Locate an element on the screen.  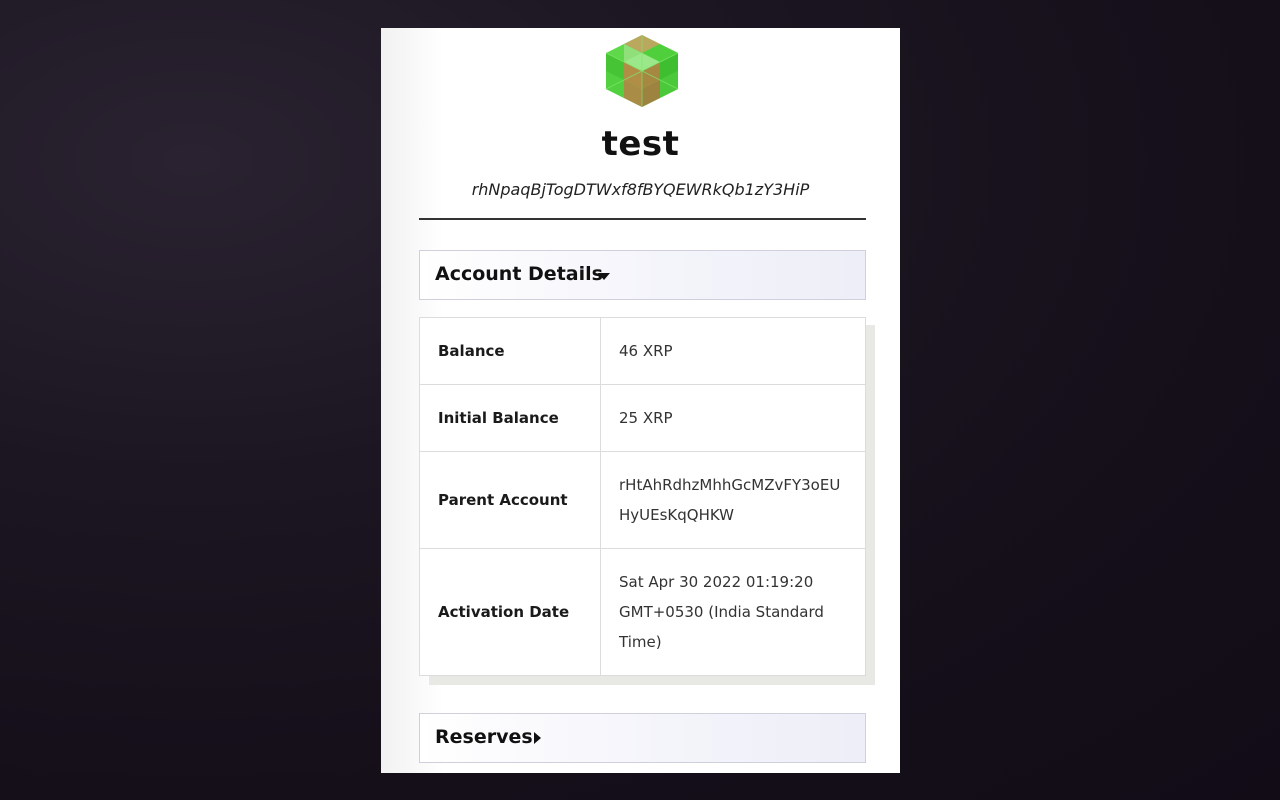
header-divider is located at coordinates (642, 219).